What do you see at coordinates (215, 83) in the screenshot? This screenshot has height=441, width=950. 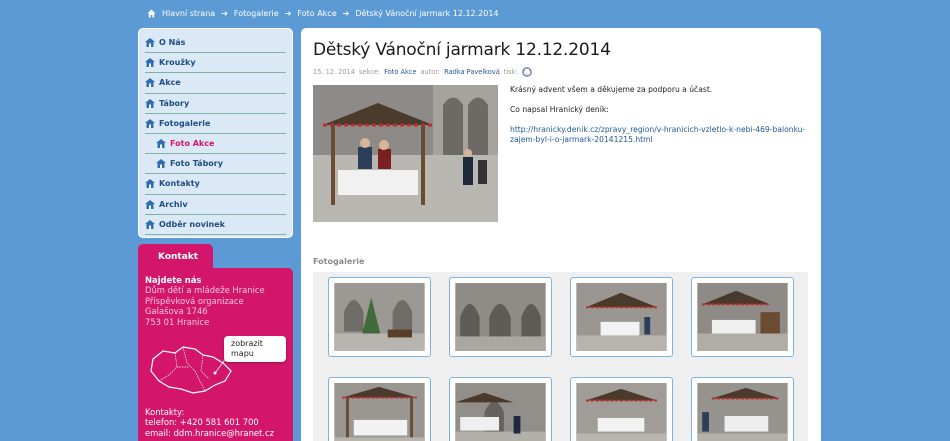 I see `sidebar-item-akce: Akce` at bounding box center [215, 83].